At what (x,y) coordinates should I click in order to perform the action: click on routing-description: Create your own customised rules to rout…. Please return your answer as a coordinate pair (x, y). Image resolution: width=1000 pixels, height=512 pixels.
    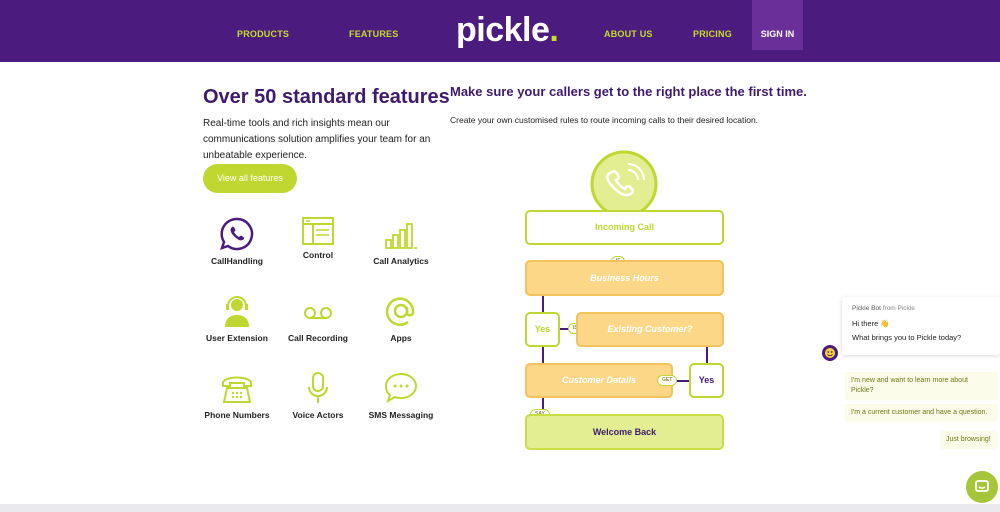
    Looking at the image, I should click on (604, 120).